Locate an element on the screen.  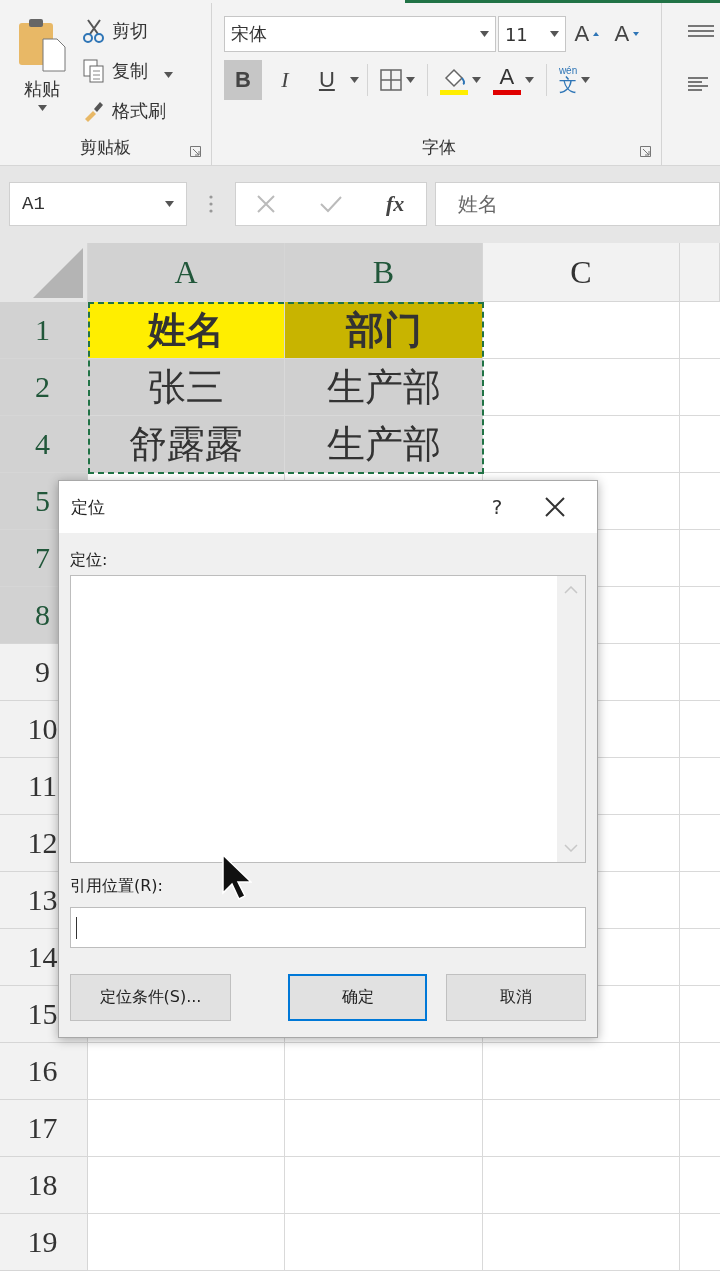
clipboard-icon is located at coordinates (42, 45).